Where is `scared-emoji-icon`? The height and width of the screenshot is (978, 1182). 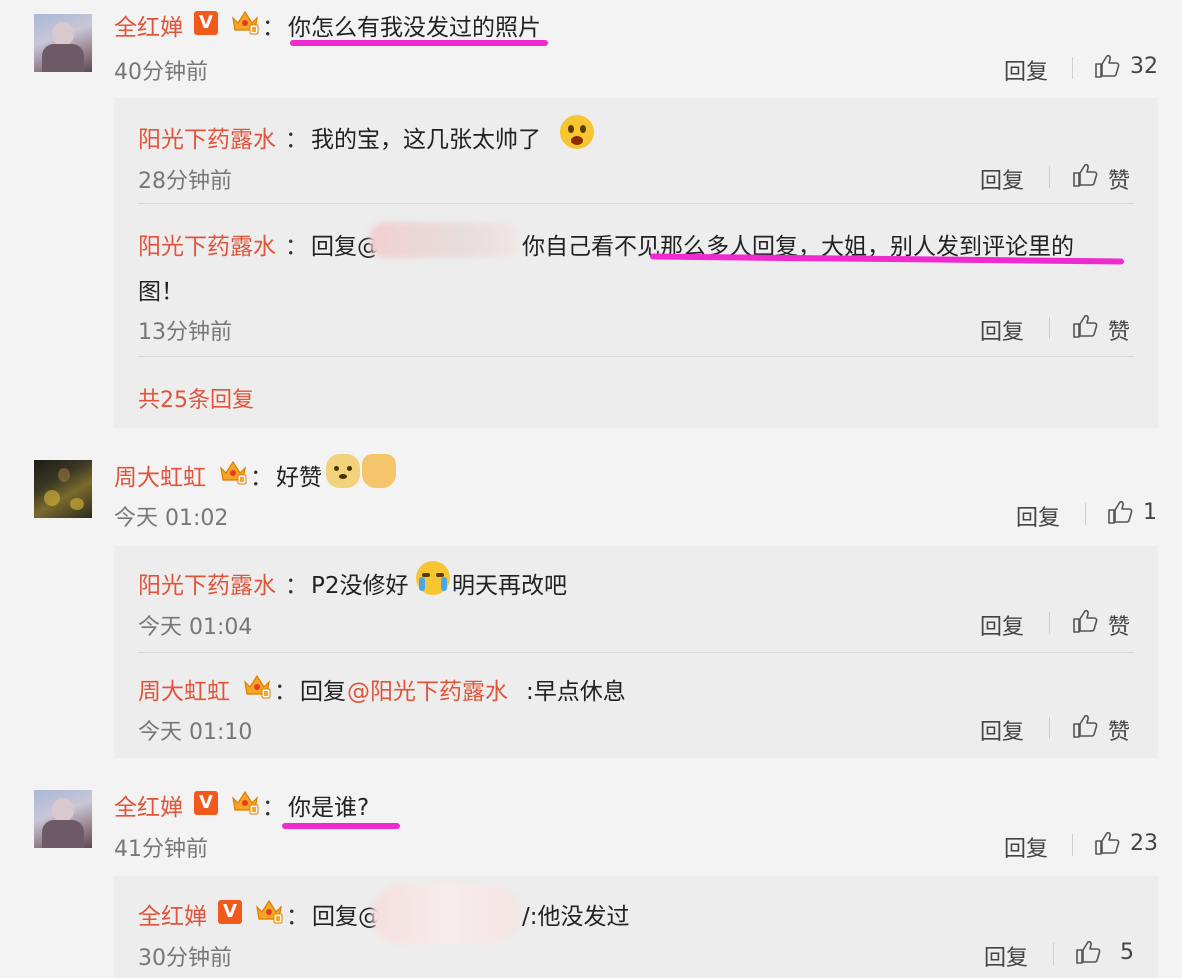 scared-emoji-icon is located at coordinates (577, 132).